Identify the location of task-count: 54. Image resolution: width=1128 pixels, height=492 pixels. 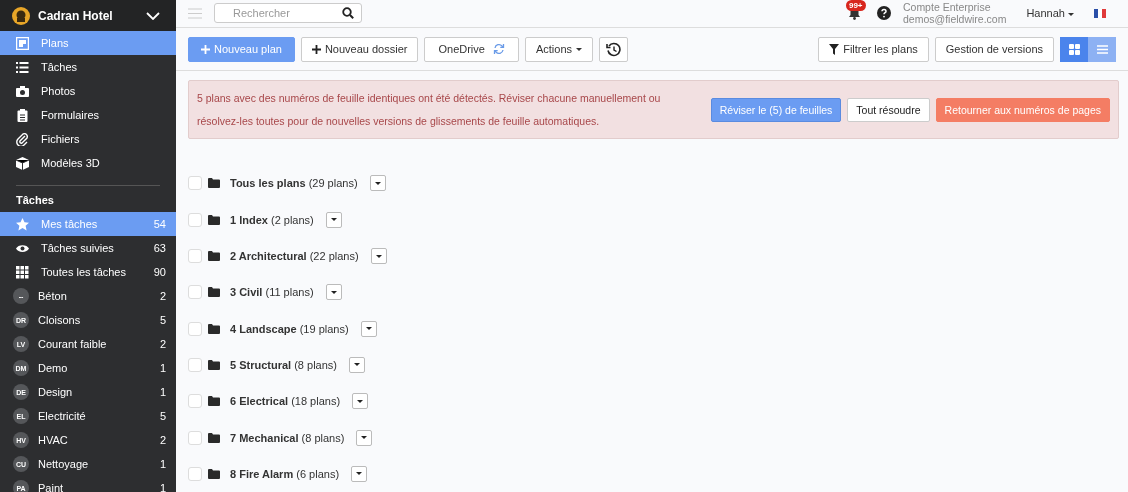
(159, 224).